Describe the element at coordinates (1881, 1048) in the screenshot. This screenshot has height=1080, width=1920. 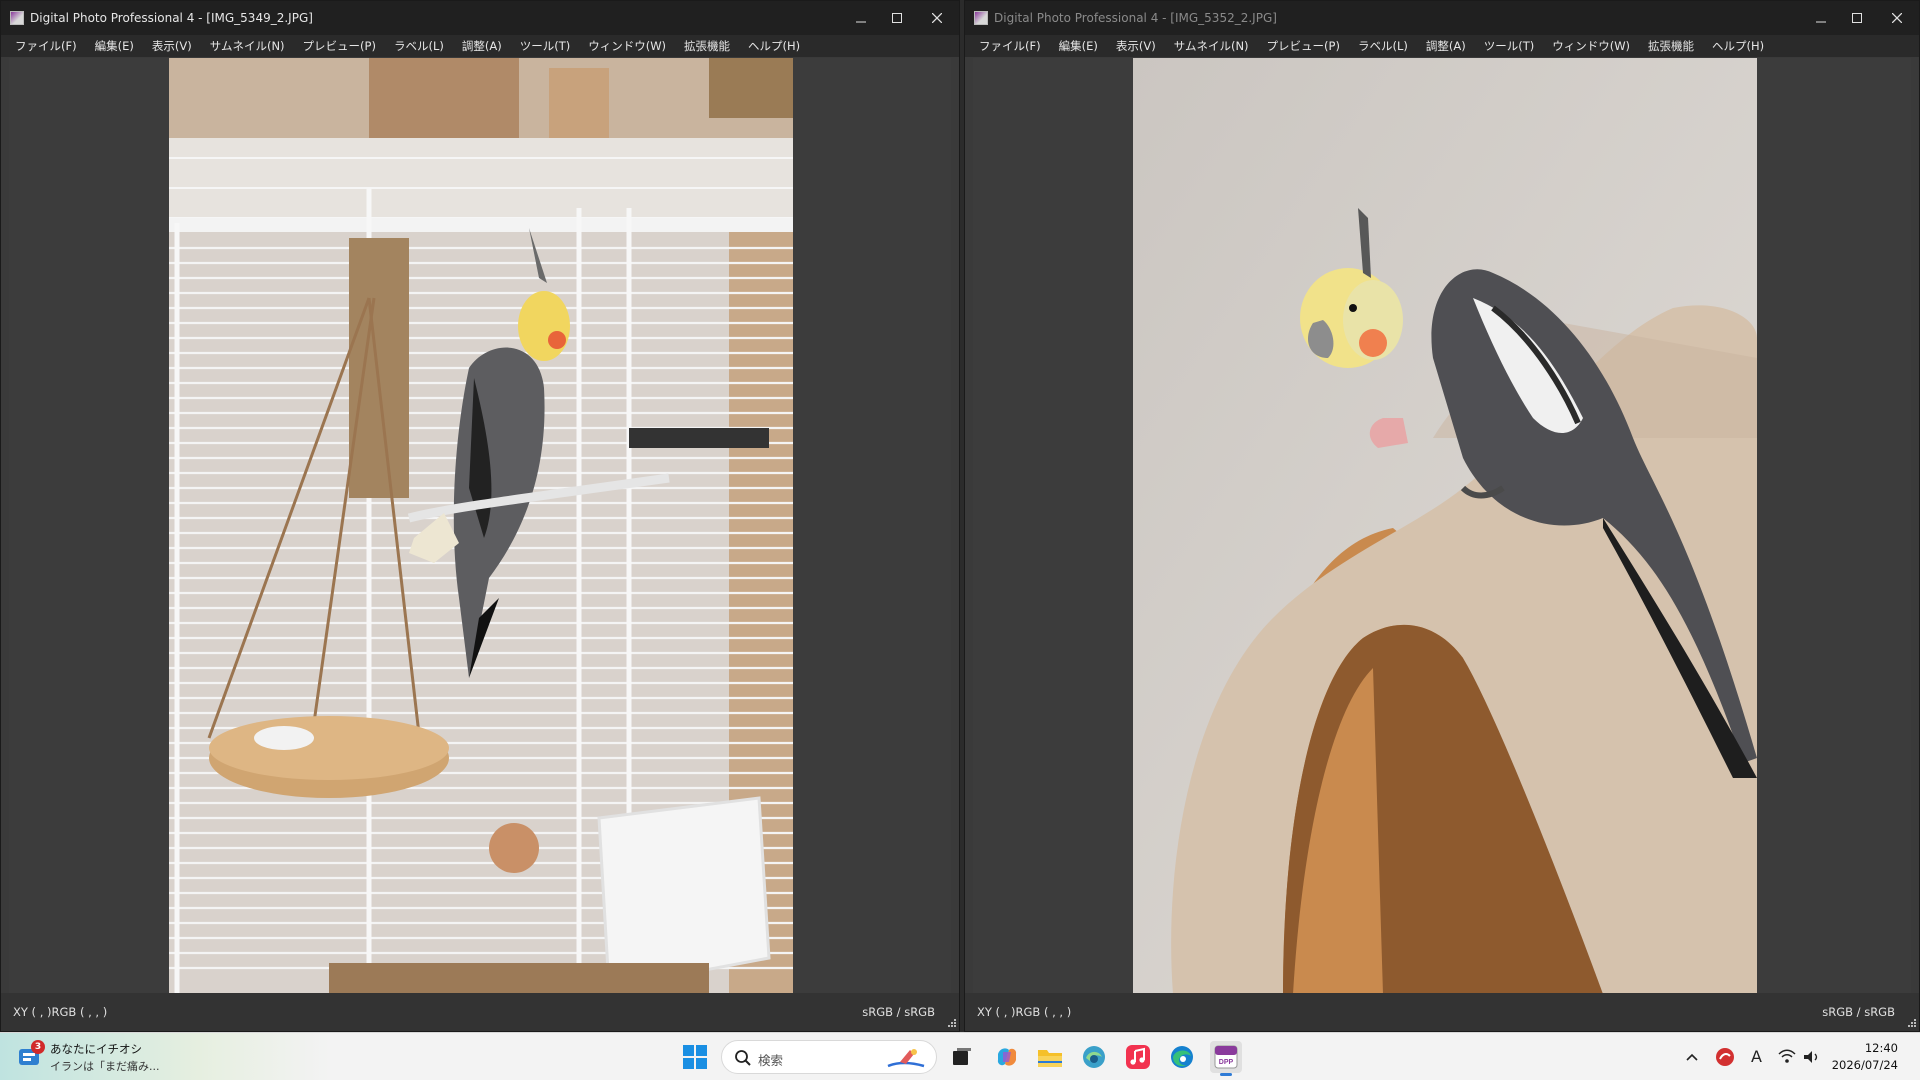
I see `clock-time: 12:40` at that location.